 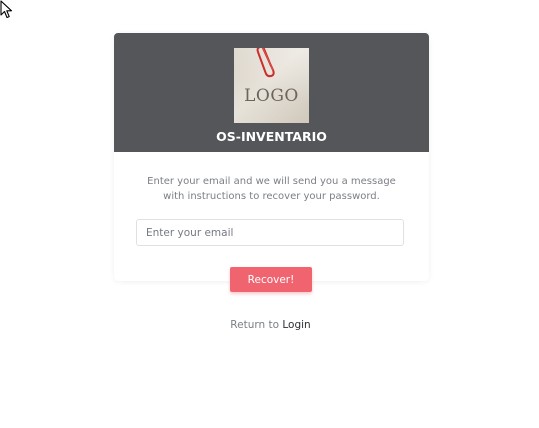 I want to click on email-input, so click(x=270, y=232).